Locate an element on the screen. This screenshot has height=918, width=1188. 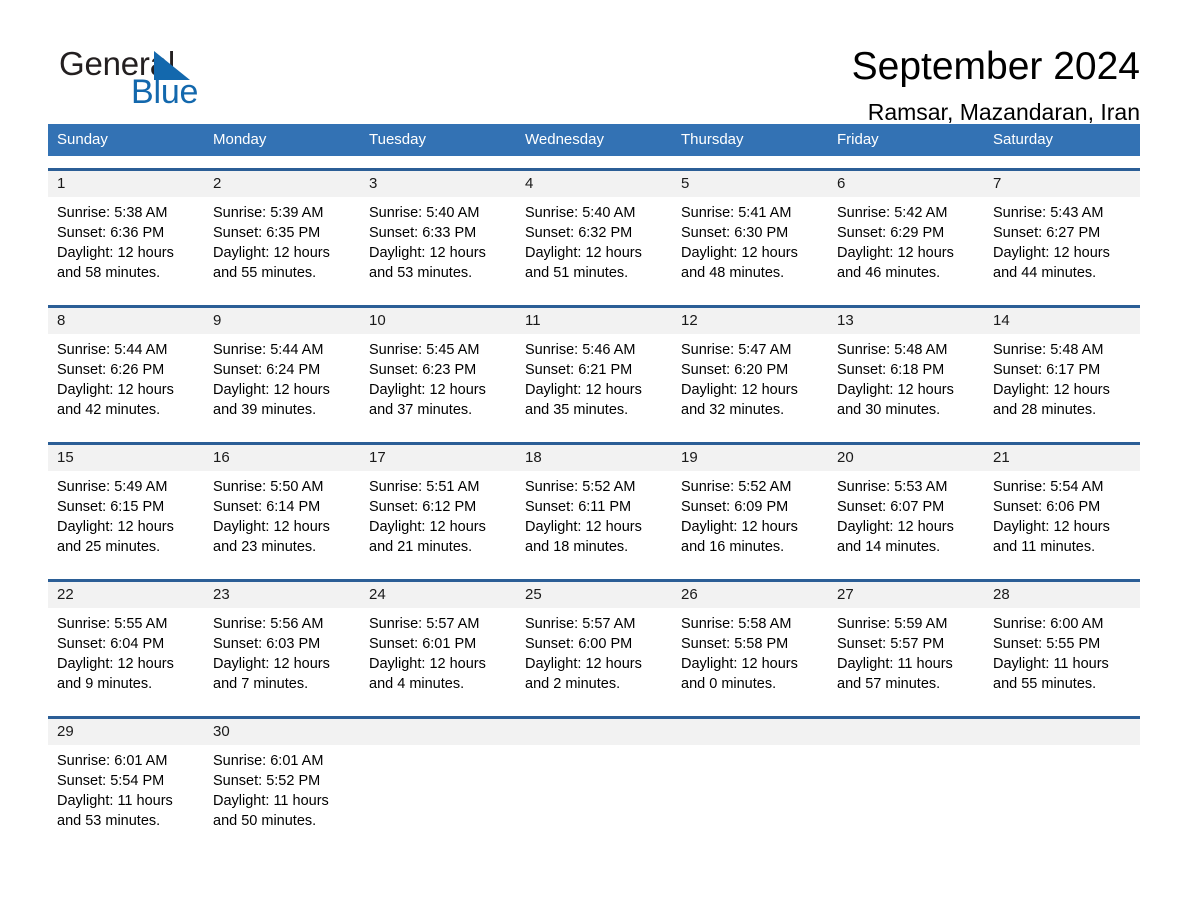
day-number: 1 is located at coordinates (126, 184).